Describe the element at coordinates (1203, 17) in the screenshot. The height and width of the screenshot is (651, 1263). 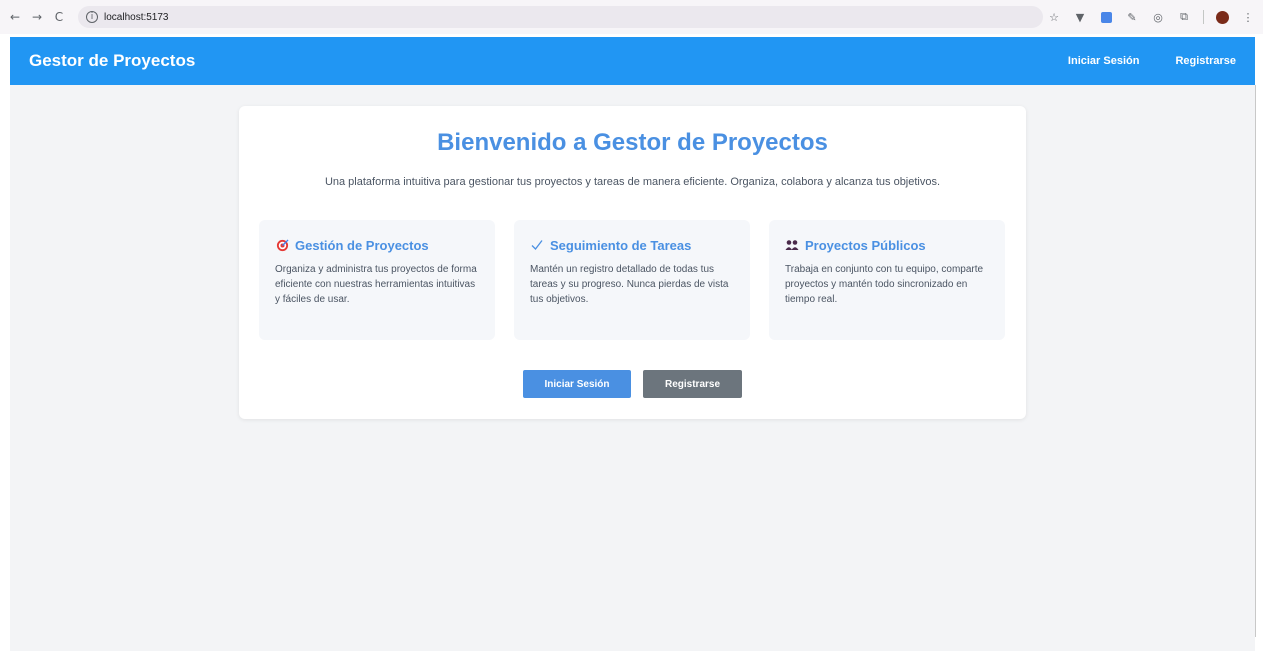
I see `toolbar-divider` at that location.